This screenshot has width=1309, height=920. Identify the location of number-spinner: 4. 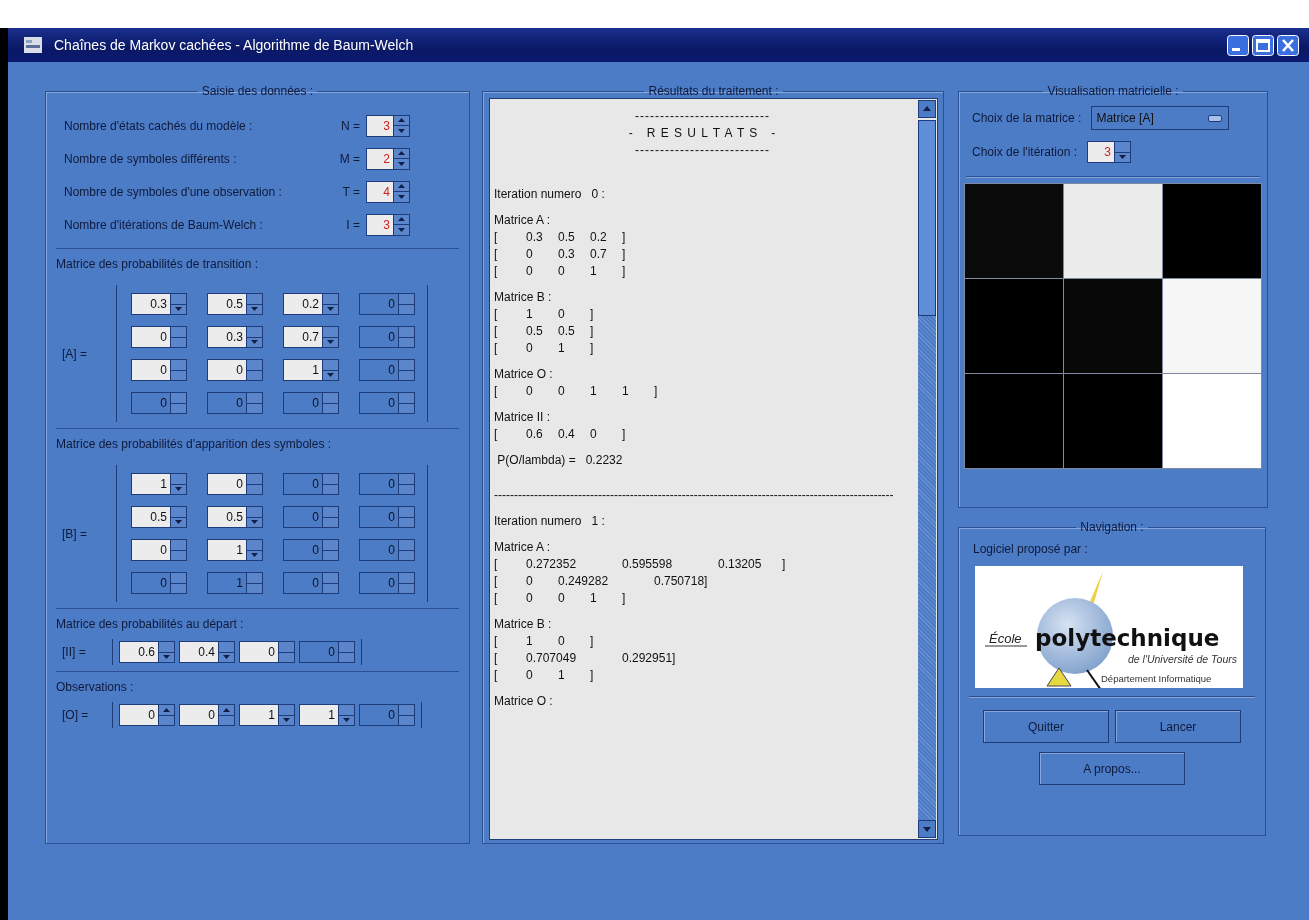
(388, 191).